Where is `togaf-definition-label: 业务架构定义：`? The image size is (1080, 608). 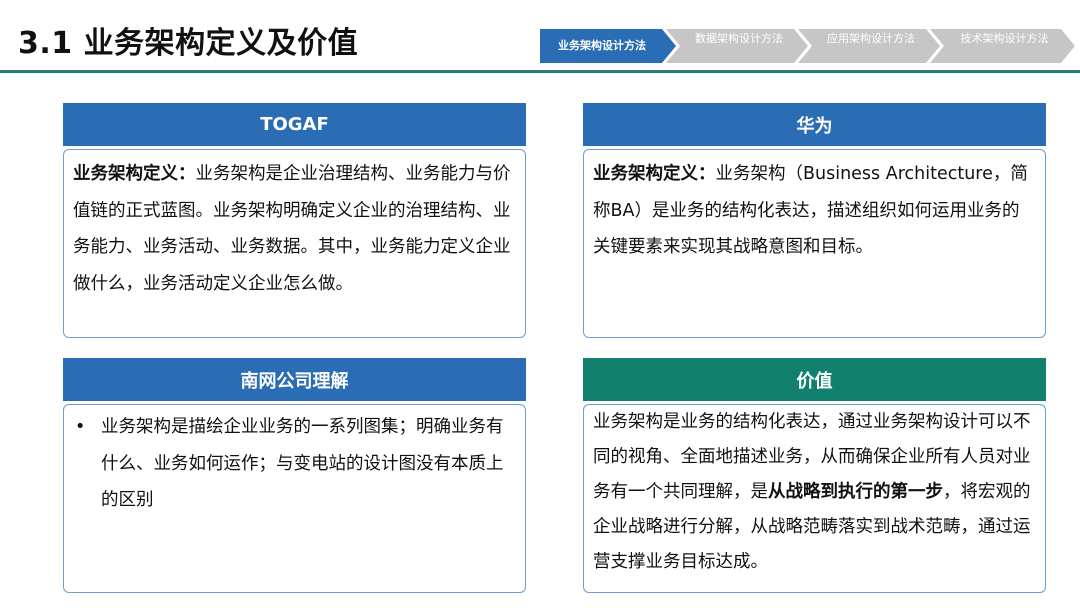 togaf-definition-label: 业务架构定义： is located at coordinates (134, 174).